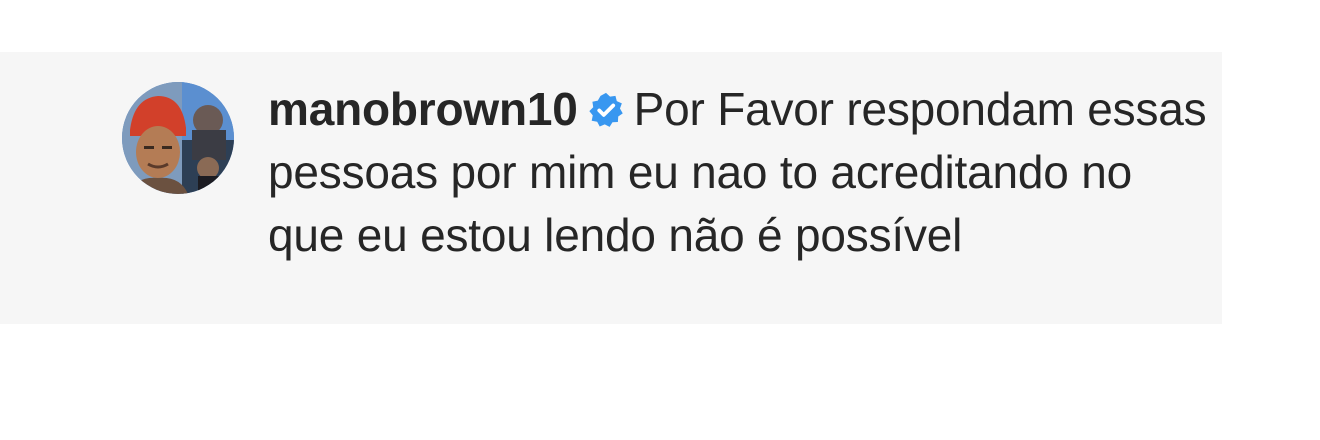 The image size is (1320, 440). I want to click on profile-avatar, so click(178, 138).